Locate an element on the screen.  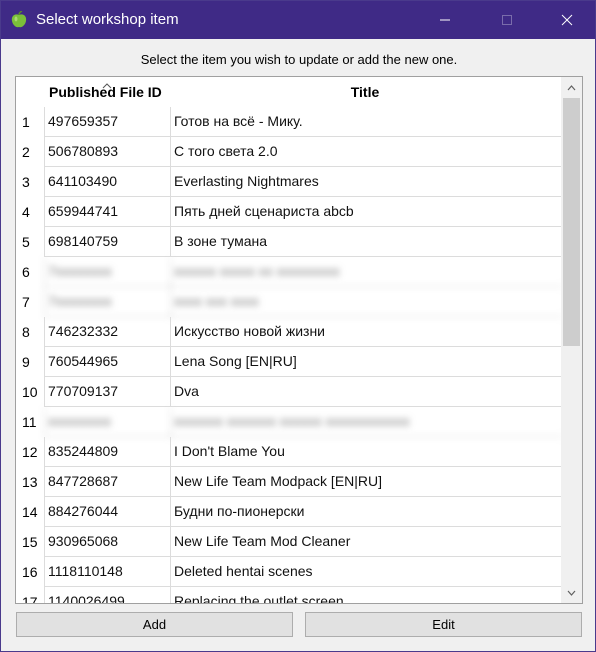
title-cell: Пять дней сценариста abcb is located at coordinates (367, 212).